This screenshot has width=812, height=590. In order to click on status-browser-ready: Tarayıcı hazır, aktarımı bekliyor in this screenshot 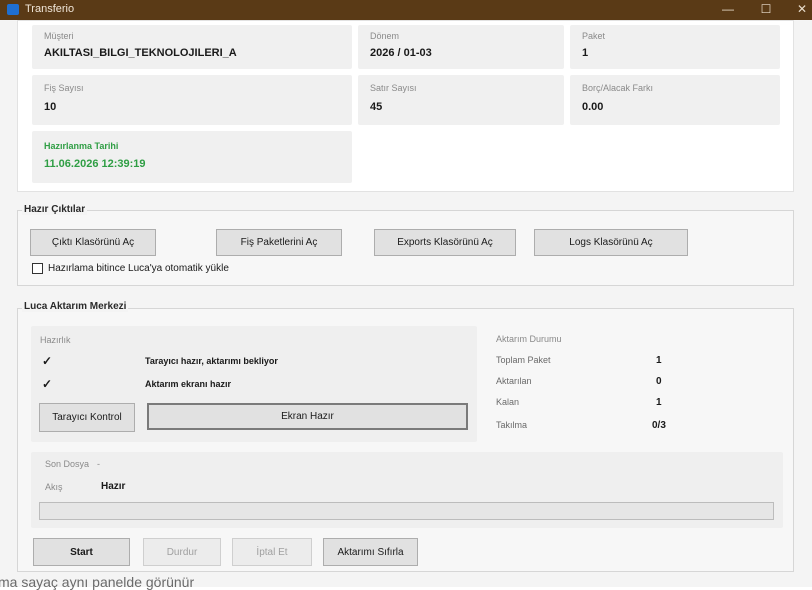, I will do `click(211, 361)`.